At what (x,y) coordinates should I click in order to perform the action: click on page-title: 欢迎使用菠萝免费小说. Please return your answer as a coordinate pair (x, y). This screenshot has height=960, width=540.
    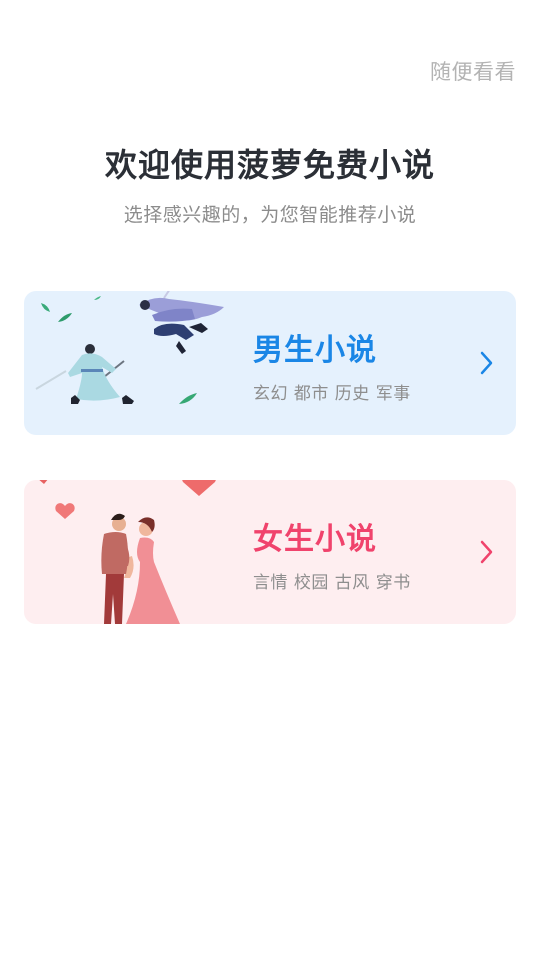
    Looking at the image, I should click on (269, 165).